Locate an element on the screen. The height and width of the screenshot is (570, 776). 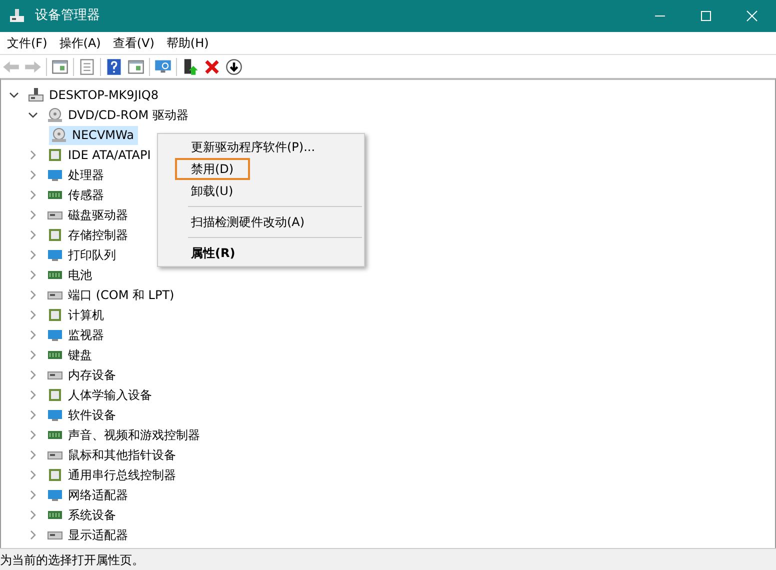
tree-item: 系统设备 is located at coordinates (82, 515).